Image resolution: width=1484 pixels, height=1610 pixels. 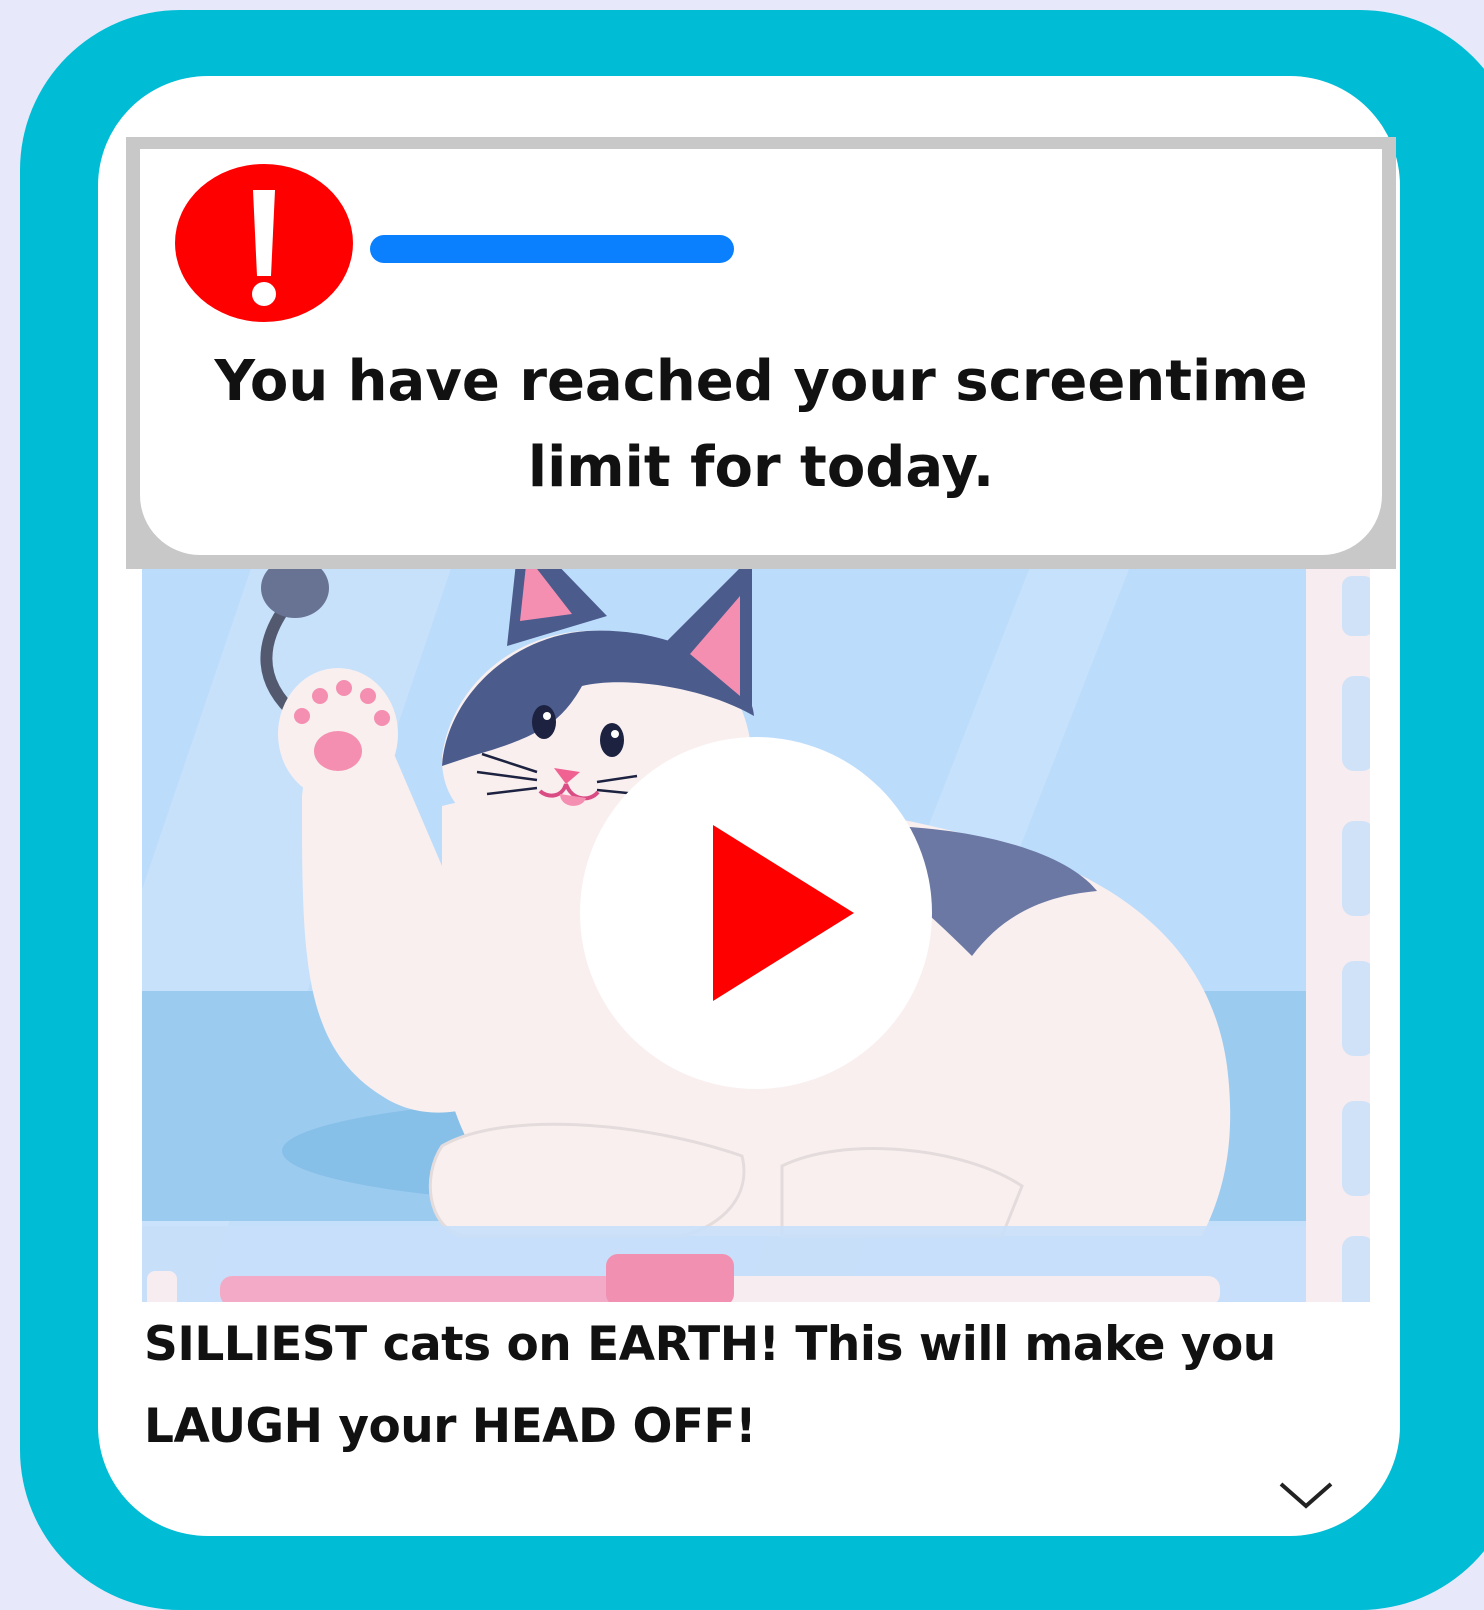 I want to click on video-progress-fill, so click(x=445, y=1289).